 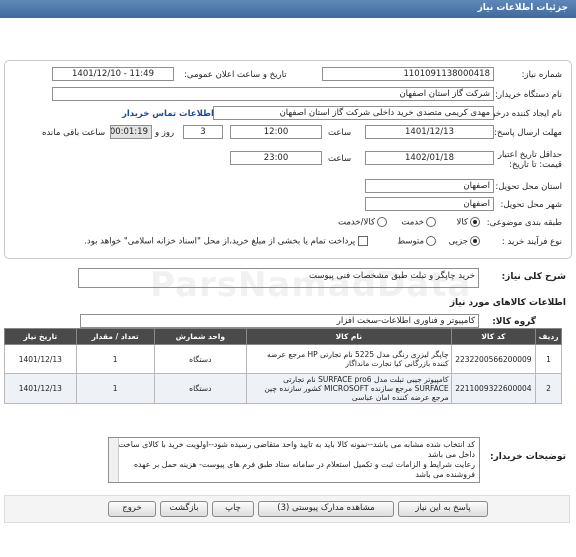 I want to click on col-unit: واحد شمارش, so click(x=200, y=336).